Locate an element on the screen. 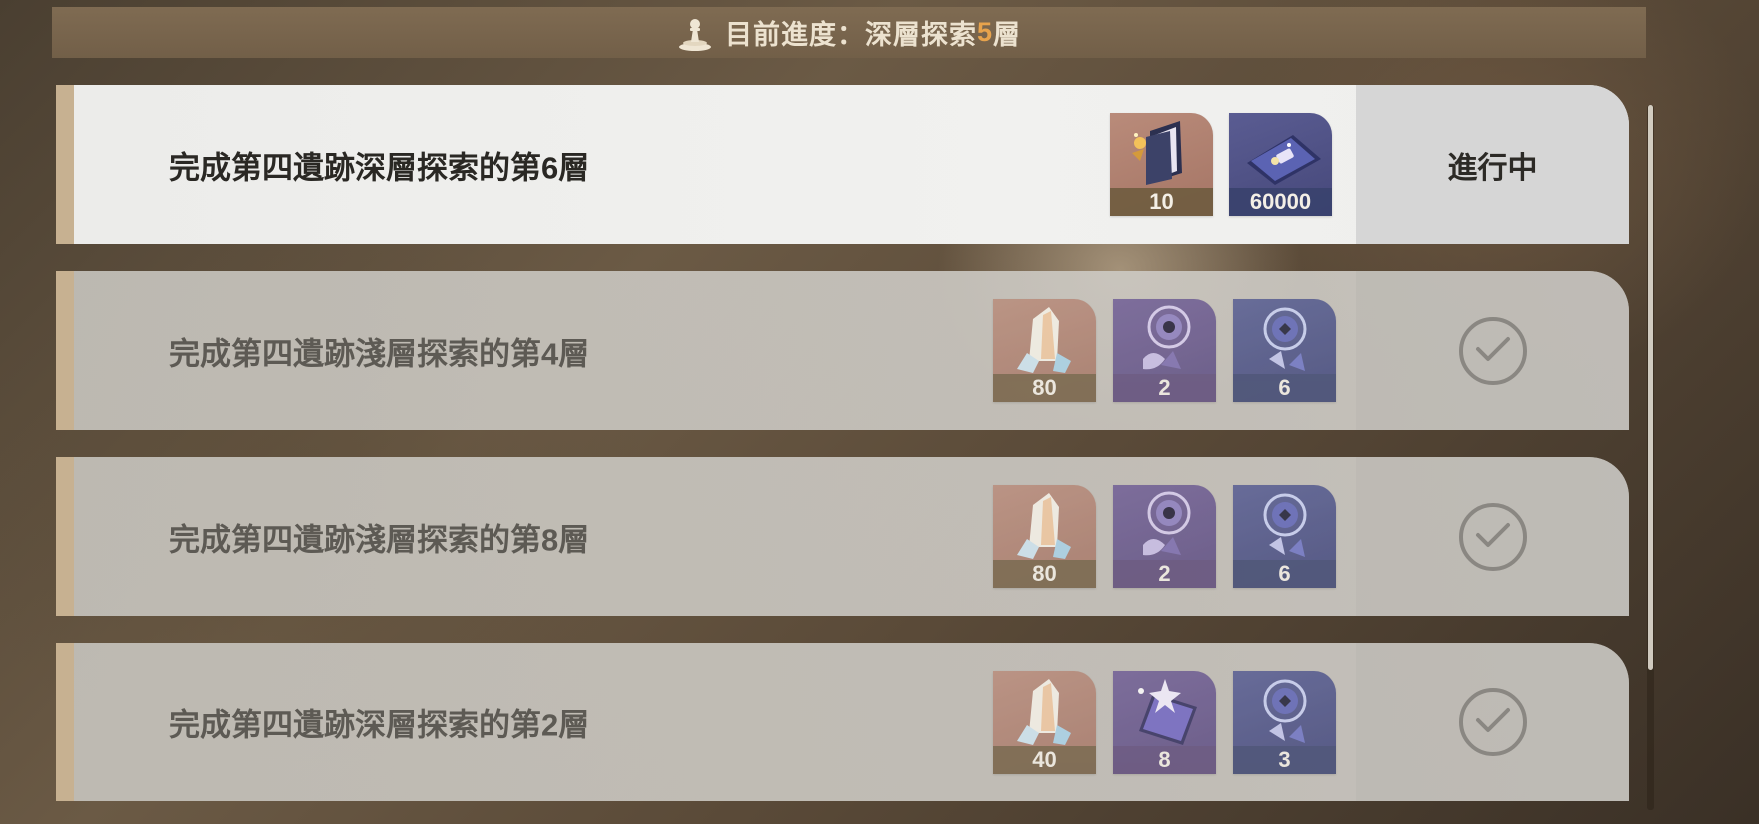 This screenshot has height=824, width=1759. status-area: 進行中 is located at coordinates (1492, 164).